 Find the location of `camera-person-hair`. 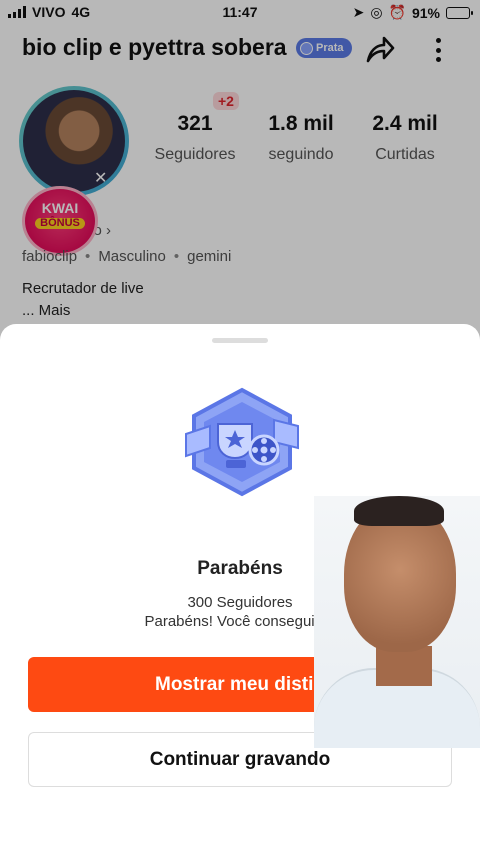

camera-person-hair is located at coordinates (399, 511).